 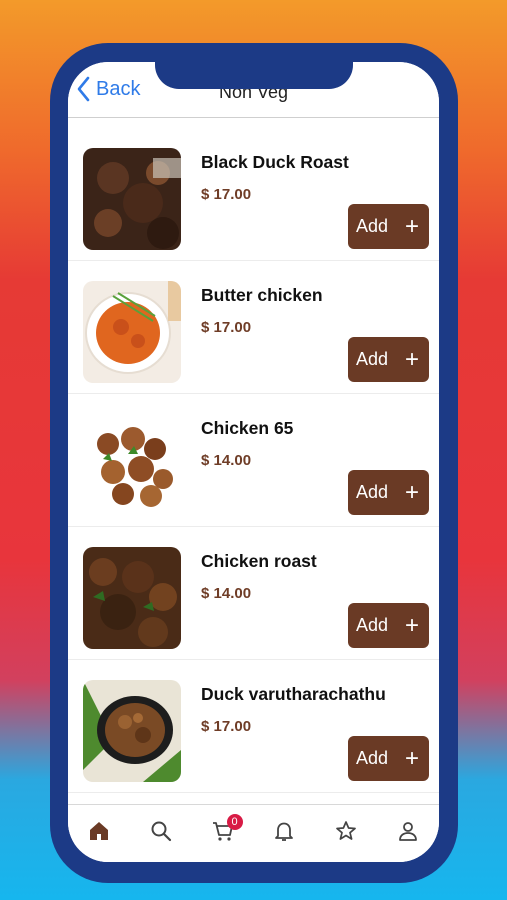 What do you see at coordinates (259, 561) in the screenshot?
I see `product-name: Chicken roast` at bounding box center [259, 561].